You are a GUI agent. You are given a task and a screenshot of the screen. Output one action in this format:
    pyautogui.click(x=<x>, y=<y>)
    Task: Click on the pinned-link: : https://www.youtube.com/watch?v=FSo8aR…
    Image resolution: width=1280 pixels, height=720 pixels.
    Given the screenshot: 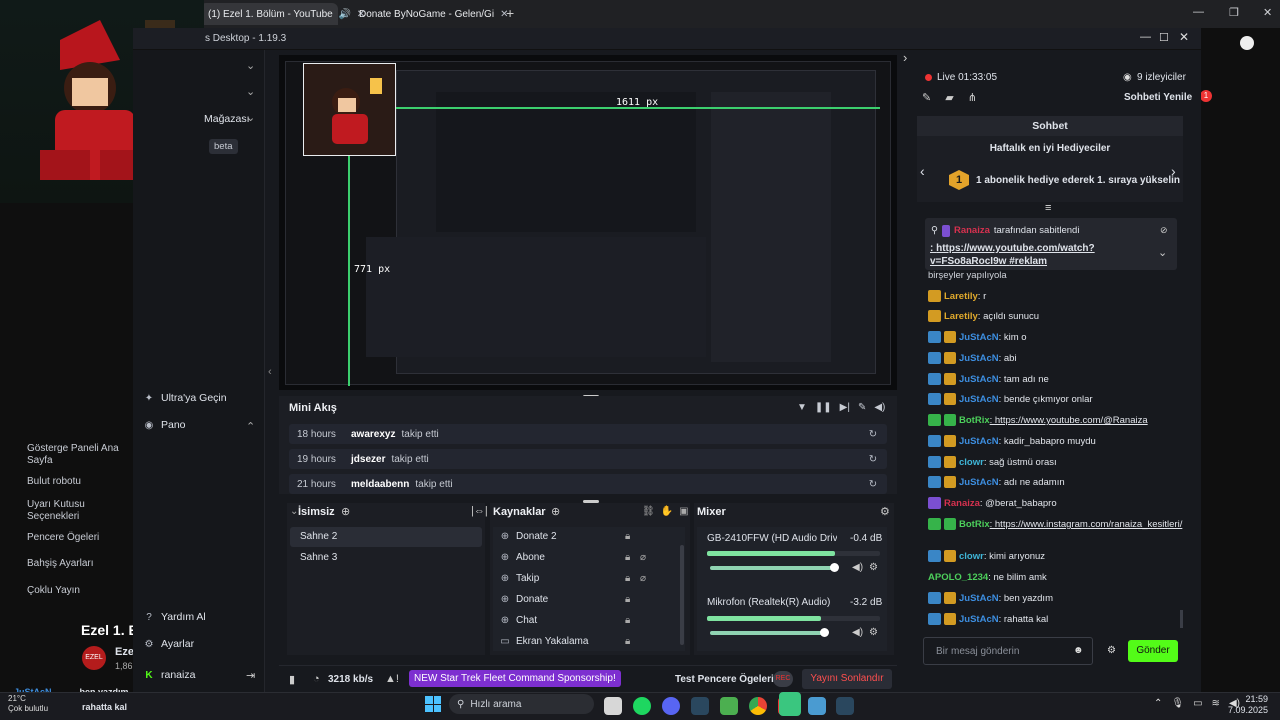 What is the action you would take?
    pyautogui.click(x=1017, y=255)
    